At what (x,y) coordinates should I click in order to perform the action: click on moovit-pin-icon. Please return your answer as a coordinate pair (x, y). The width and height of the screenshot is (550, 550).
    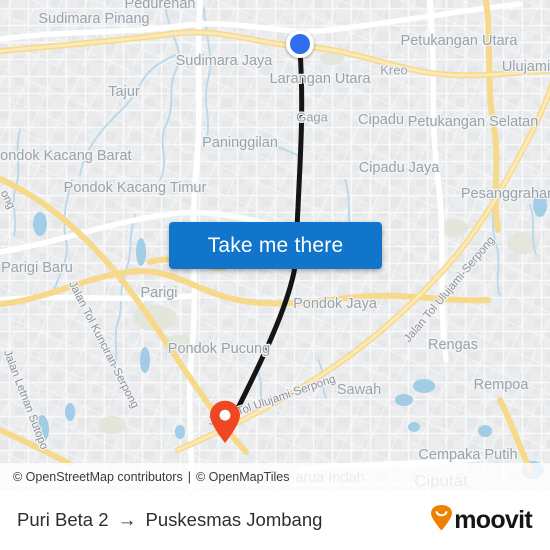
    Looking at the image, I should click on (441, 520).